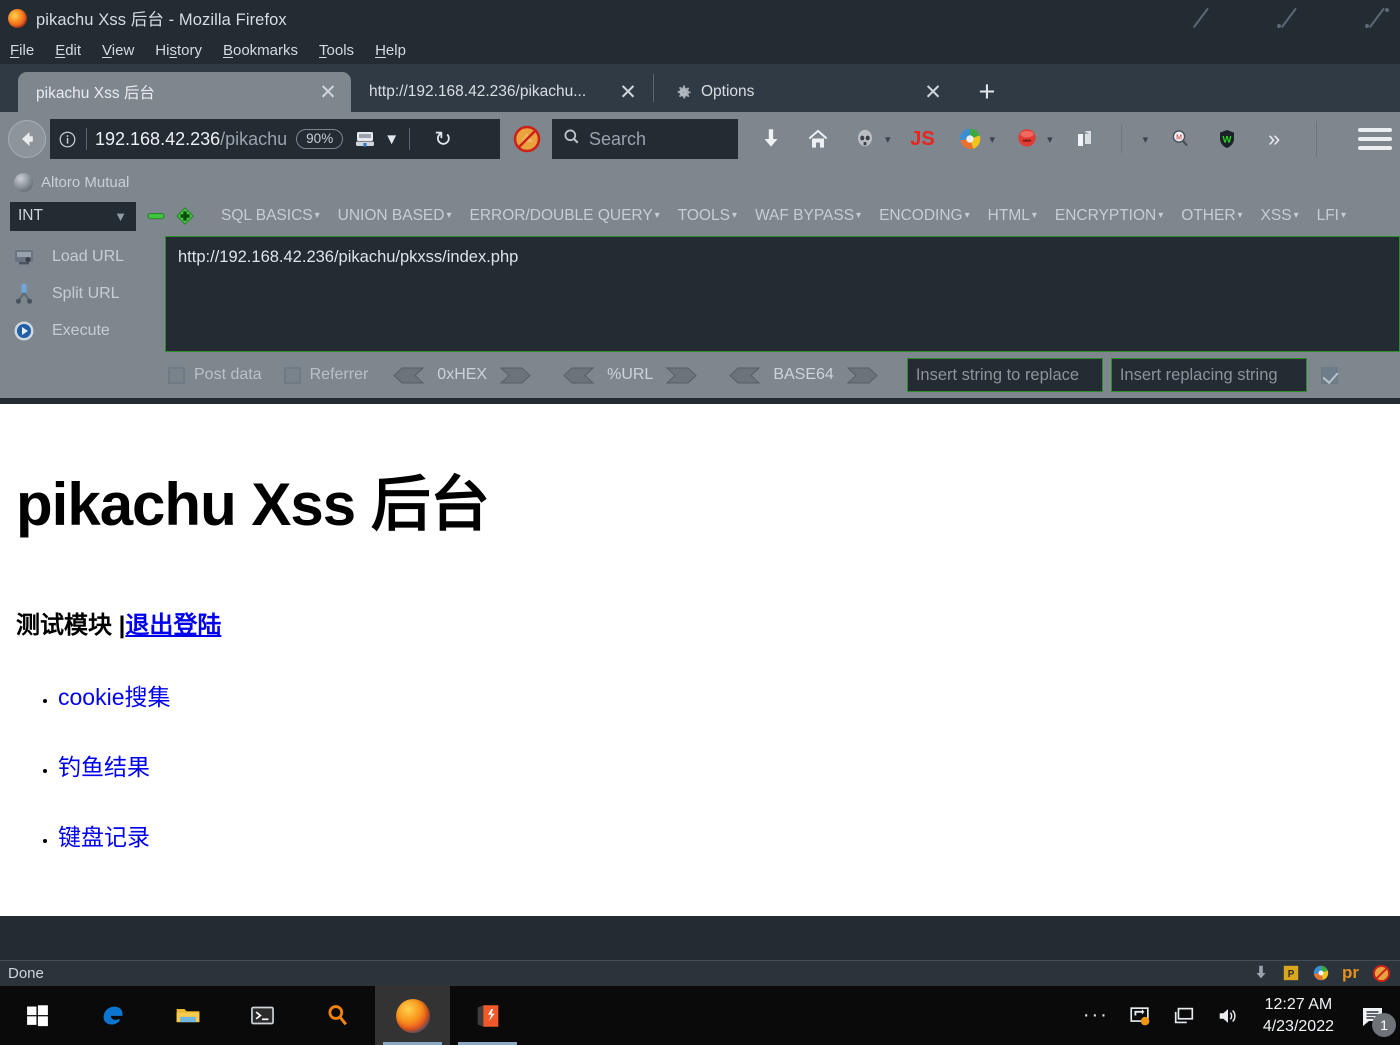 The image size is (1400, 1045). What do you see at coordinates (683, 375) in the screenshot?
I see `url-encode-button` at bounding box center [683, 375].